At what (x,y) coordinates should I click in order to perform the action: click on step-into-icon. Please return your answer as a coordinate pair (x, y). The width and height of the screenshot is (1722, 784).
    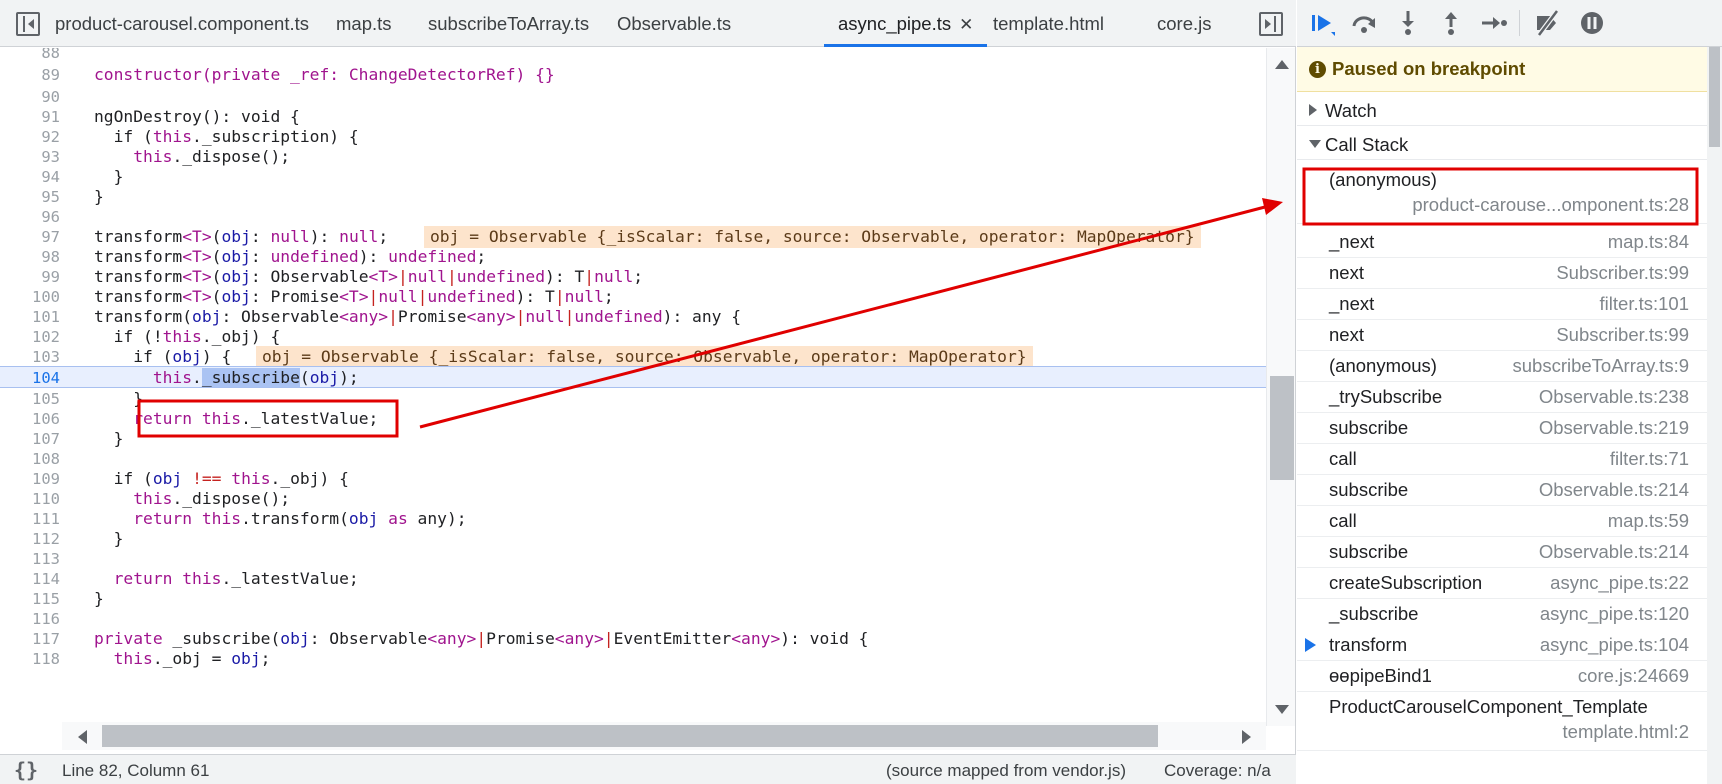
    Looking at the image, I should click on (1408, 23).